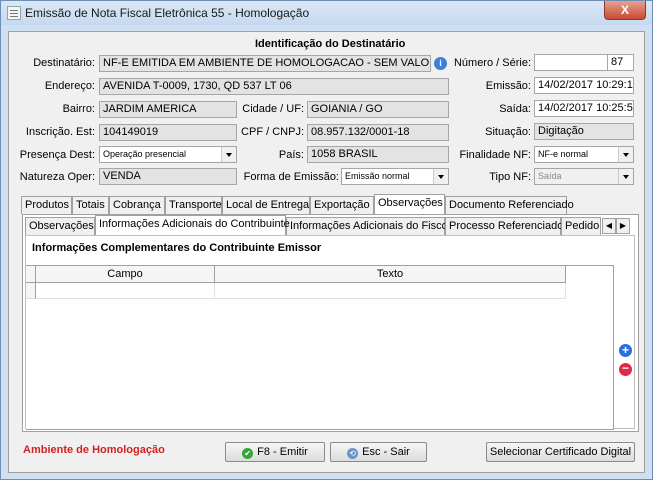  Describe the element at coordinates (145, 154) in the screenshot. I see `presenca-value: Operação presencial` at that location.